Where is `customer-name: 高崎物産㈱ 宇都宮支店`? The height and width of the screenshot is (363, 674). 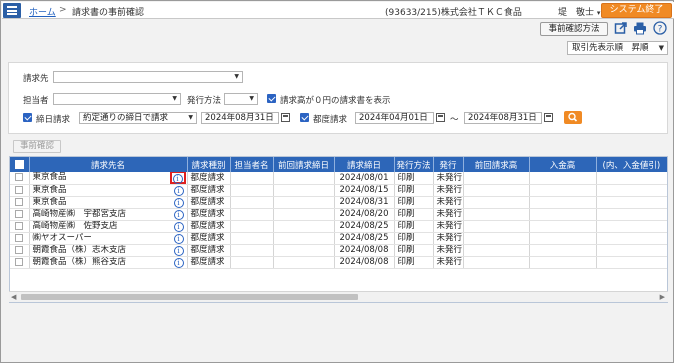
customer-name: 高崎物産㈱ 宇都宮支店 is located at coordinates (79, 214).